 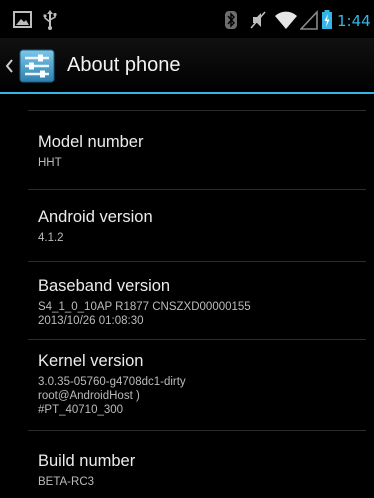 I want to click on bluetooth-icon, so click(x=231, y=20).